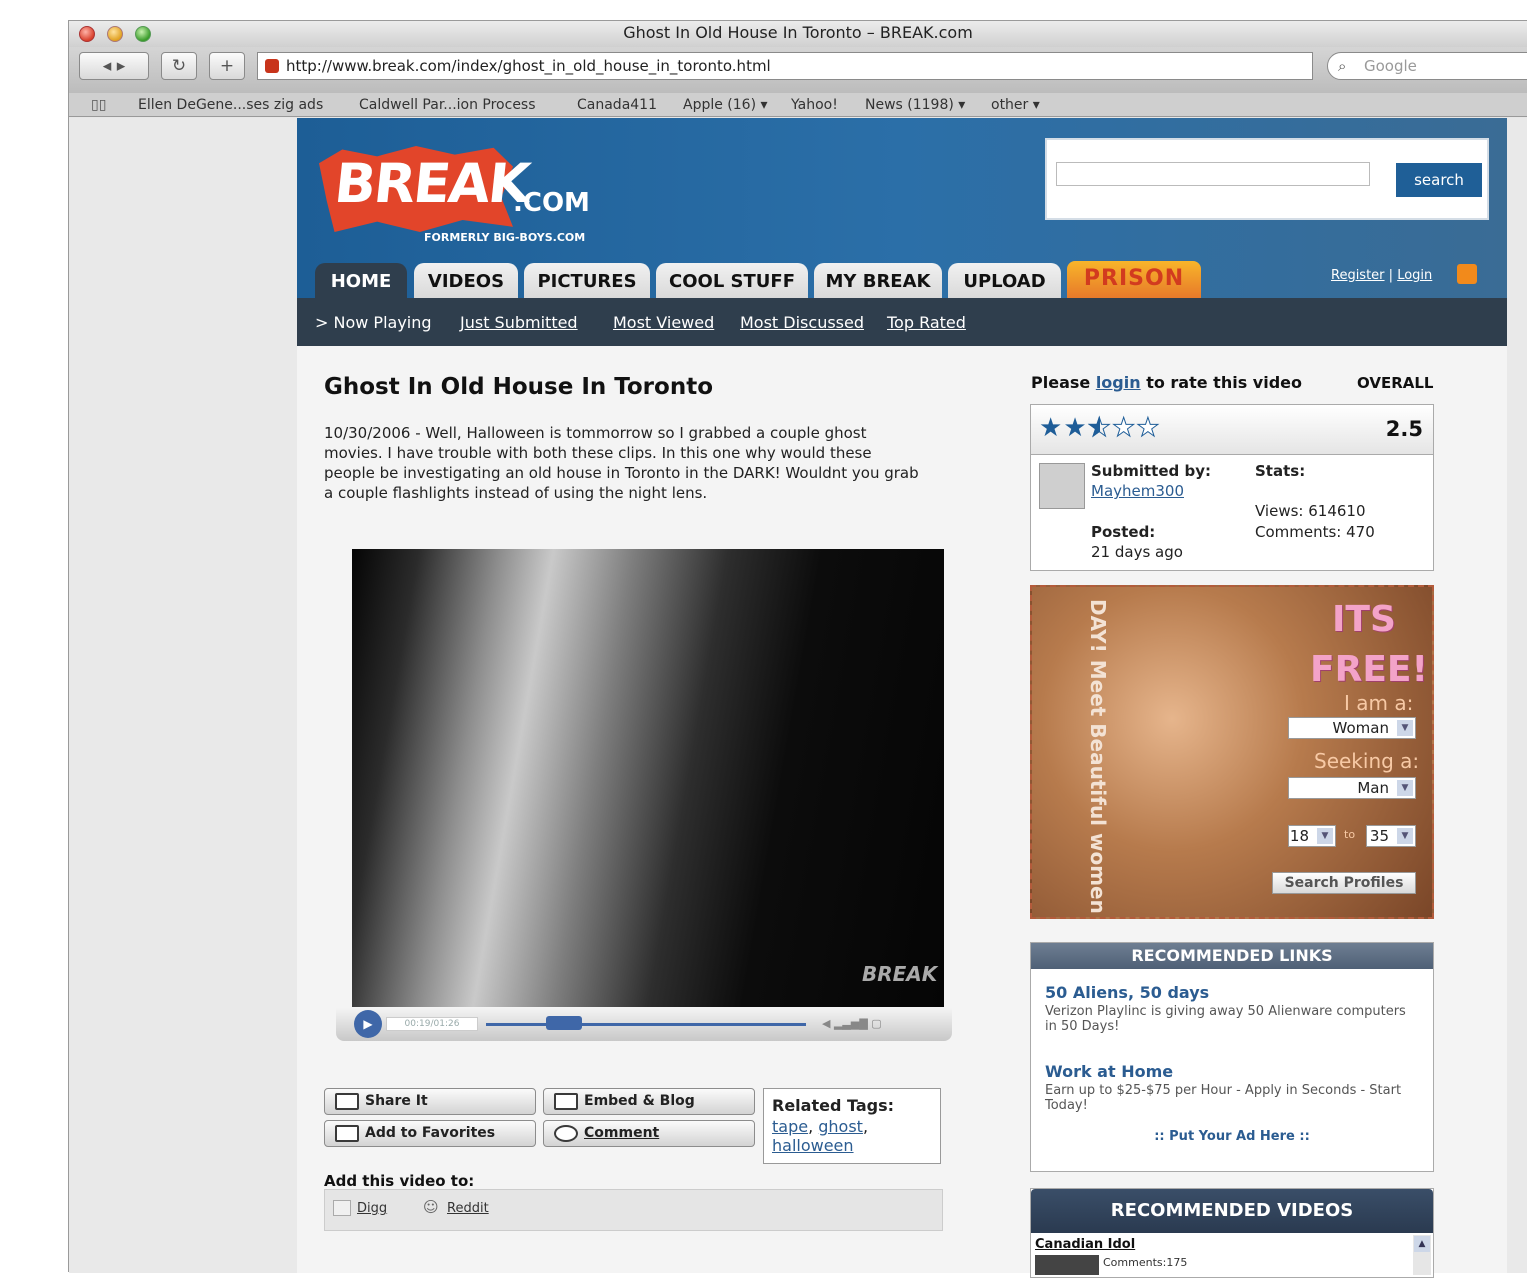 This screenshot has height=1278, width=1527. What do you see at coordinates (1062, 486) in the screenshot?
I see `avatar` at bounding box center [1062, 486].